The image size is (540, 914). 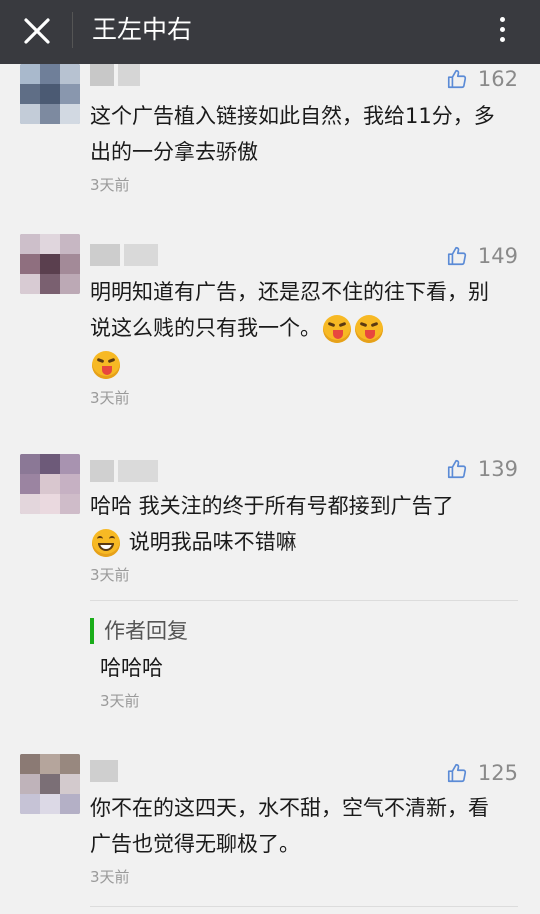 I want to click on like-button: 139, so click(x=482, y=469).